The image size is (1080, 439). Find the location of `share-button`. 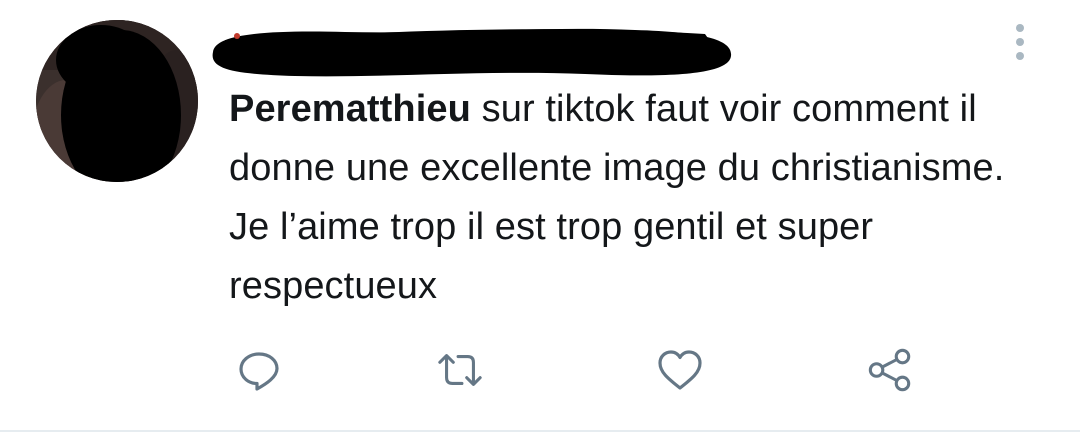

share-button is located at coordinates (890, 370).